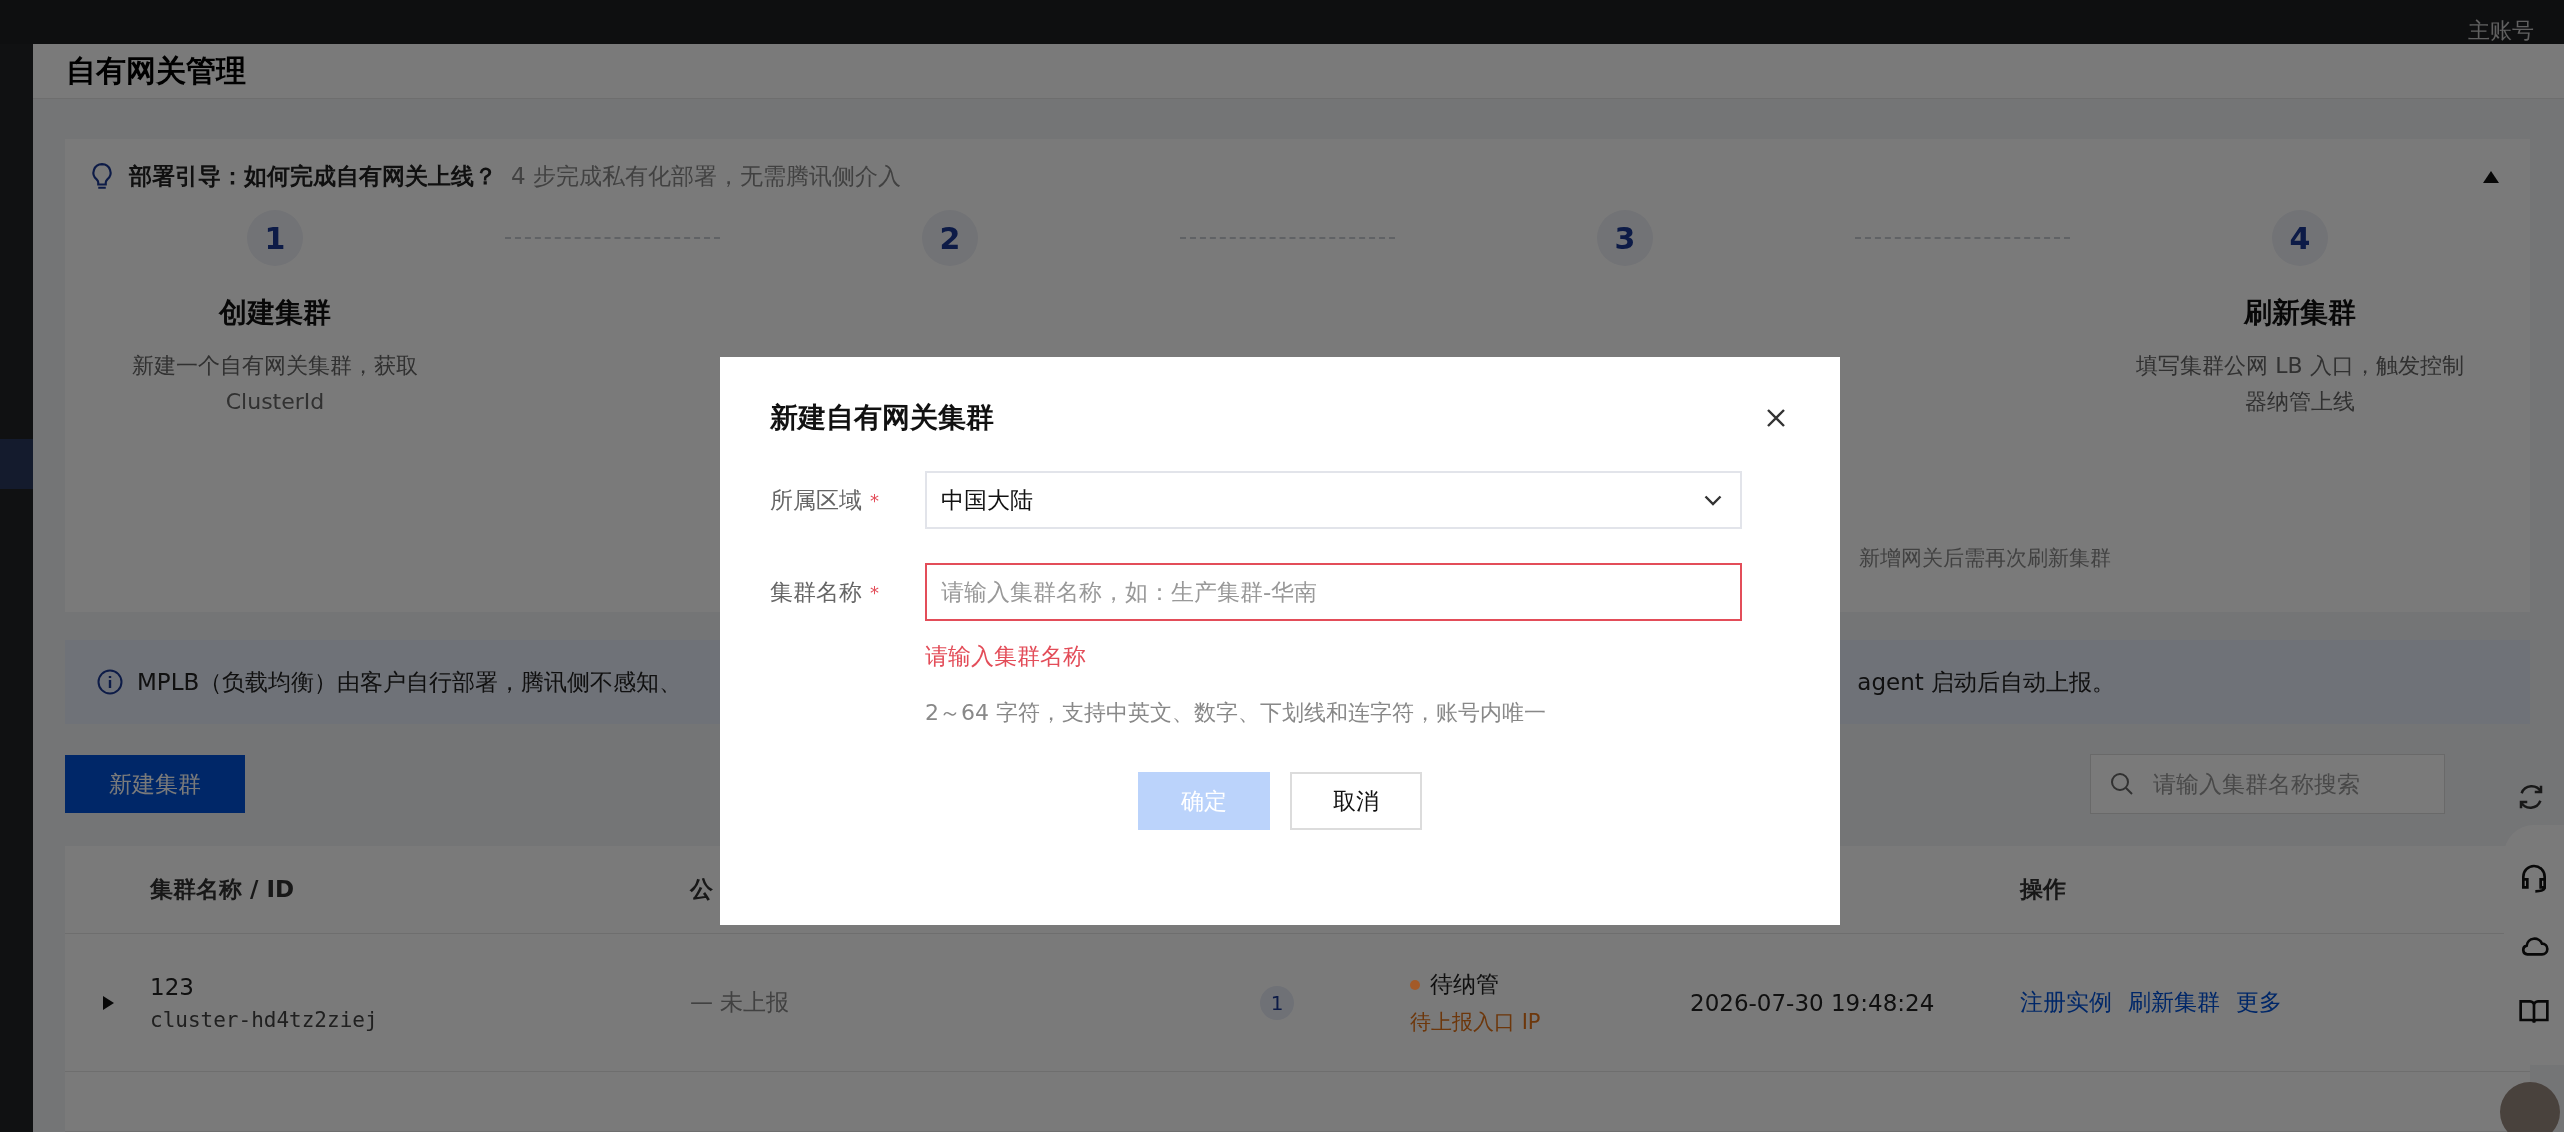 The width and height of the screenshot is (2564, 1132). What do you see at coordinates (2259, 1002) in the screenshot?
I see `action-link: 更多` at bounding box center [2259, 1002].